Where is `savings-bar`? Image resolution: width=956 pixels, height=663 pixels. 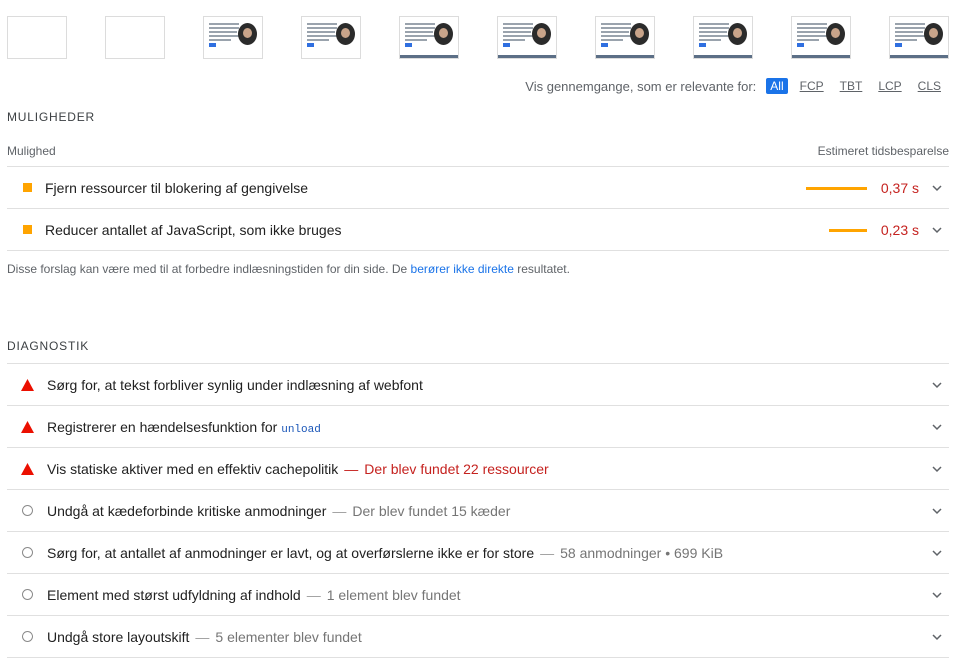
savings-bar is located at coordinates (848, 230).